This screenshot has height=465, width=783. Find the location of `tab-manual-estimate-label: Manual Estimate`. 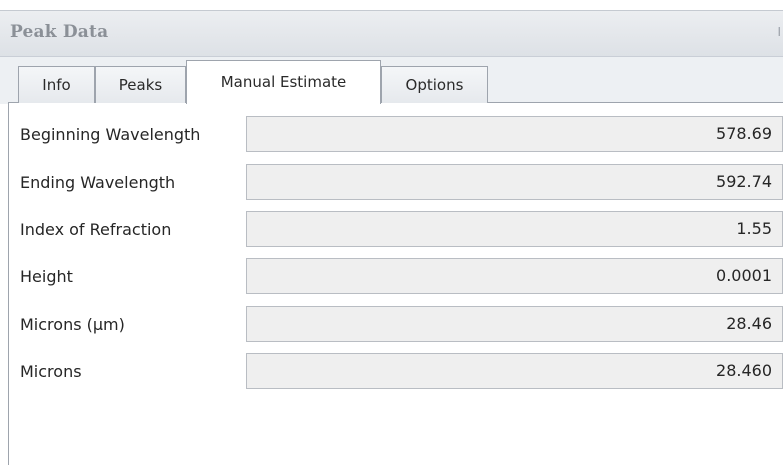

tab-manual-estimate-label: Manual Estimate is located at coordinates (283, 82).